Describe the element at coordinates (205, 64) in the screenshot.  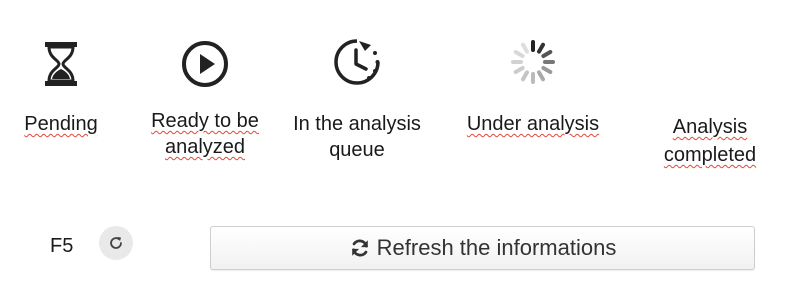
I see `play-circle-icon` at that location.